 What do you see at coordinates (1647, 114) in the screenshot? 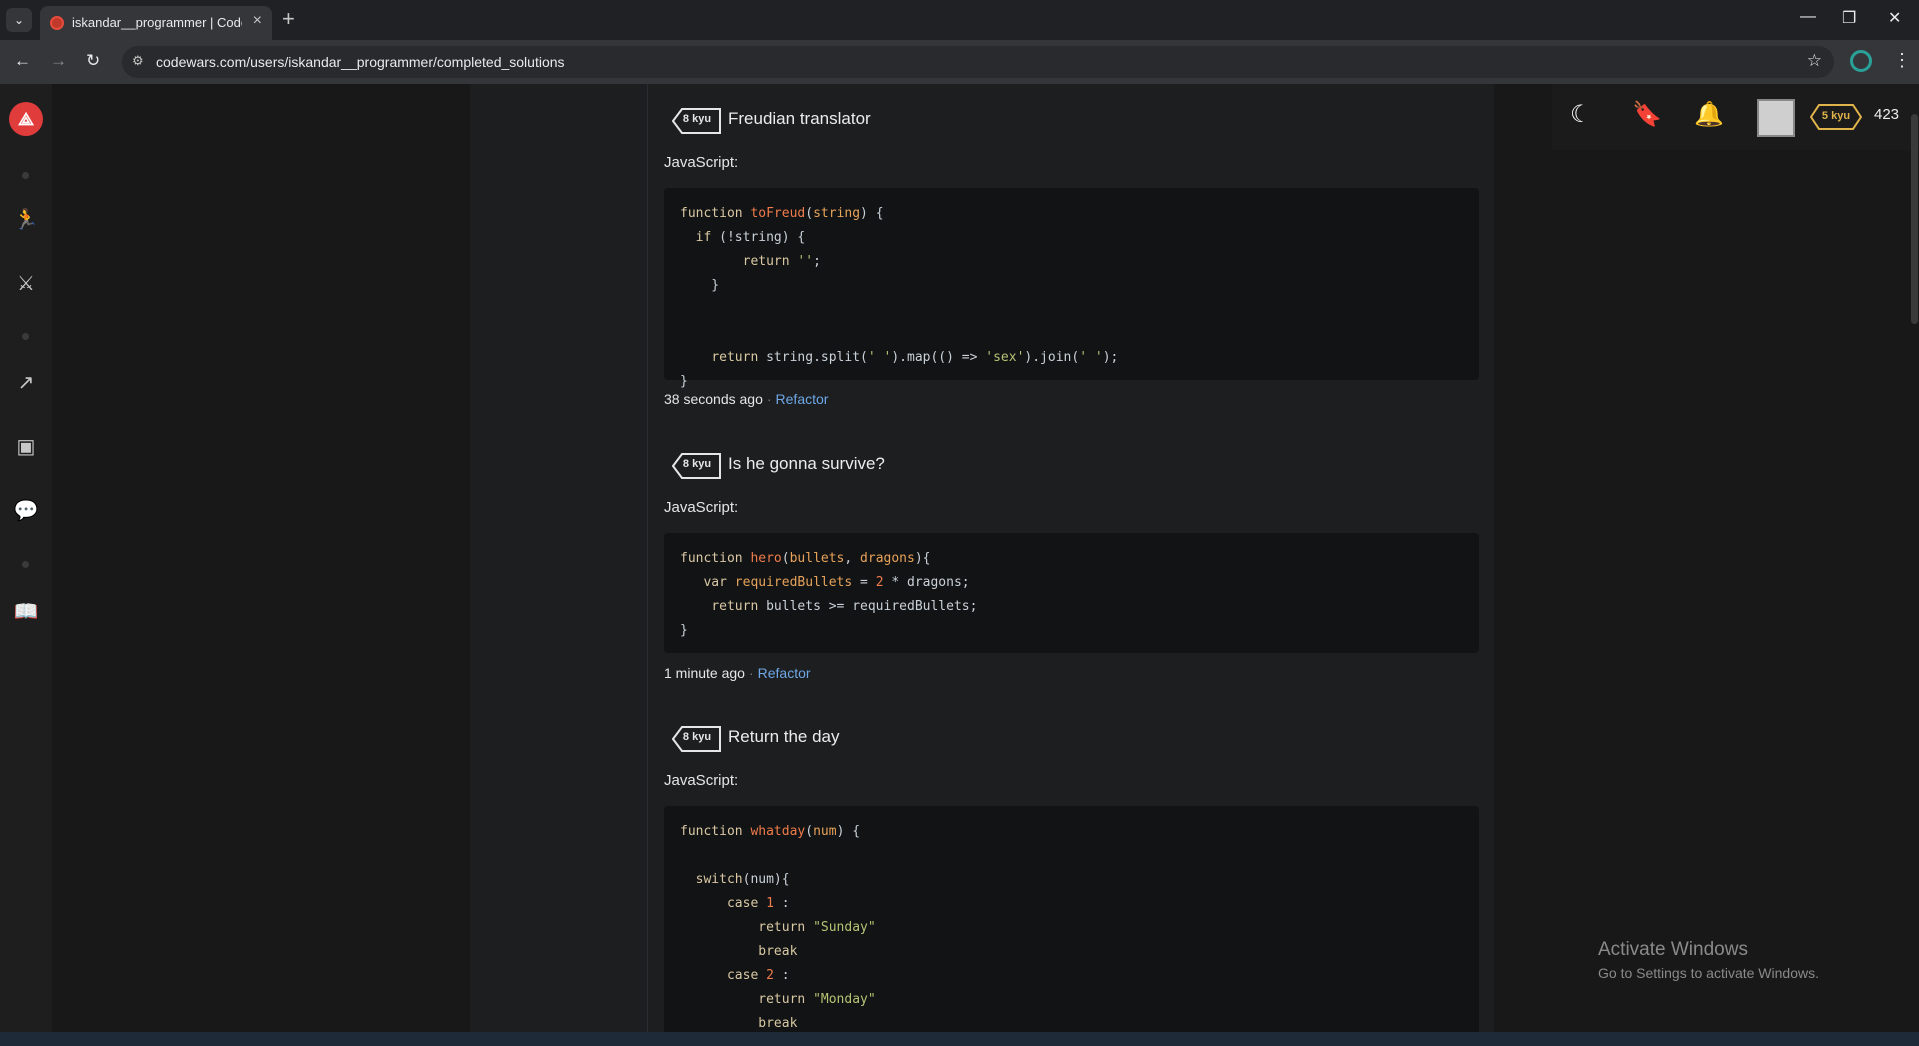
I see `bookmark-icon: 🔖` at bounding box center [1647, 114].